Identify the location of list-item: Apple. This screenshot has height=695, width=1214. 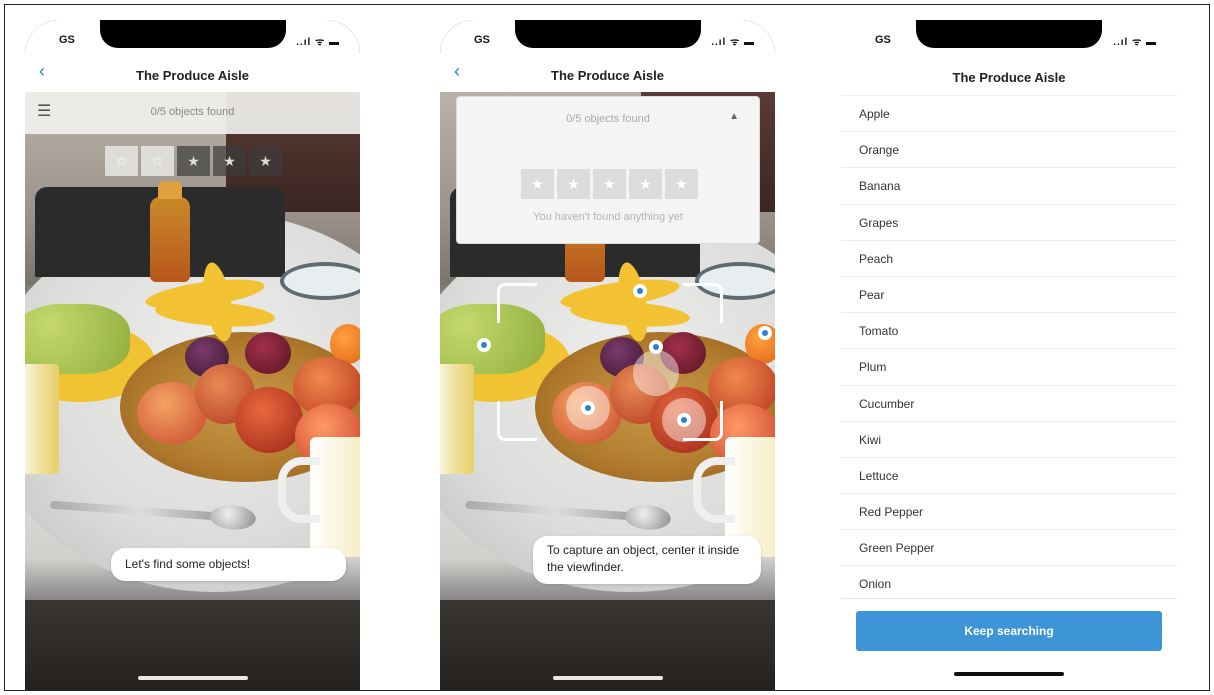
(1009, 114).